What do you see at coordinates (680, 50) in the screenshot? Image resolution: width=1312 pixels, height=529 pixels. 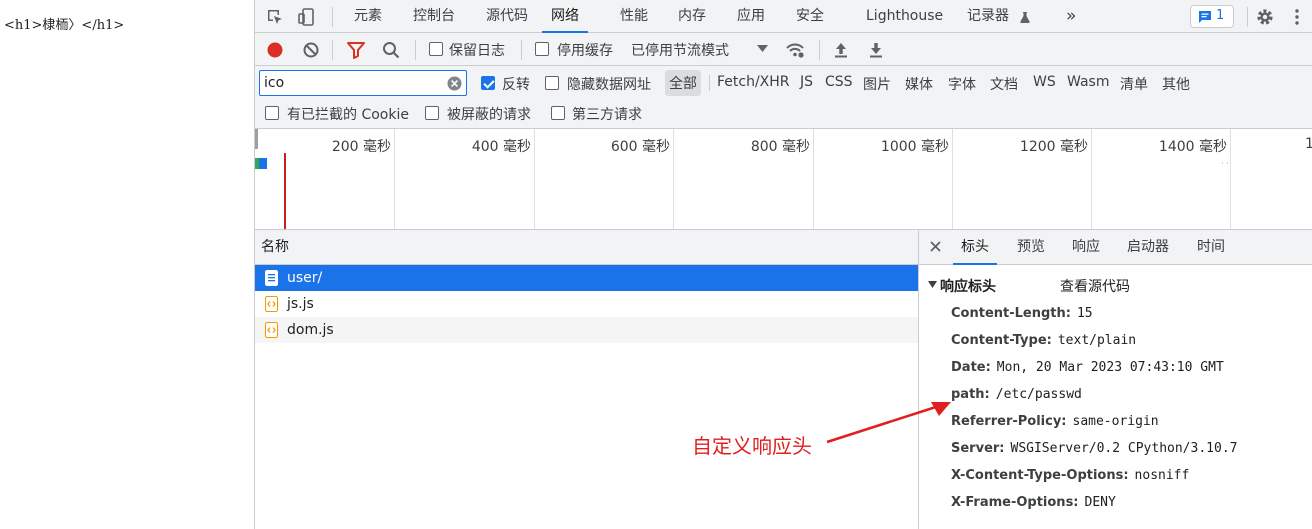 I see `throttling-select: 已停用节流模式` at bounding box center [680, 50].